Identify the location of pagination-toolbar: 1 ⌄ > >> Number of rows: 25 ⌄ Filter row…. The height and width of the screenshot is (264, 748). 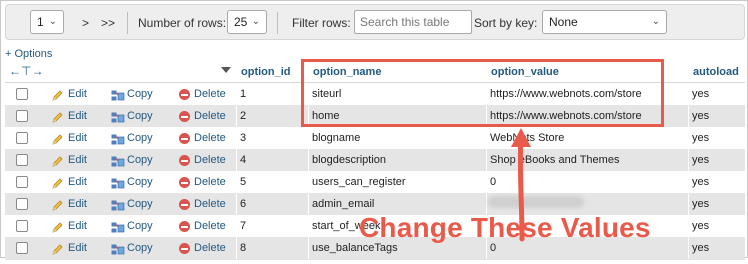
(375, 22).